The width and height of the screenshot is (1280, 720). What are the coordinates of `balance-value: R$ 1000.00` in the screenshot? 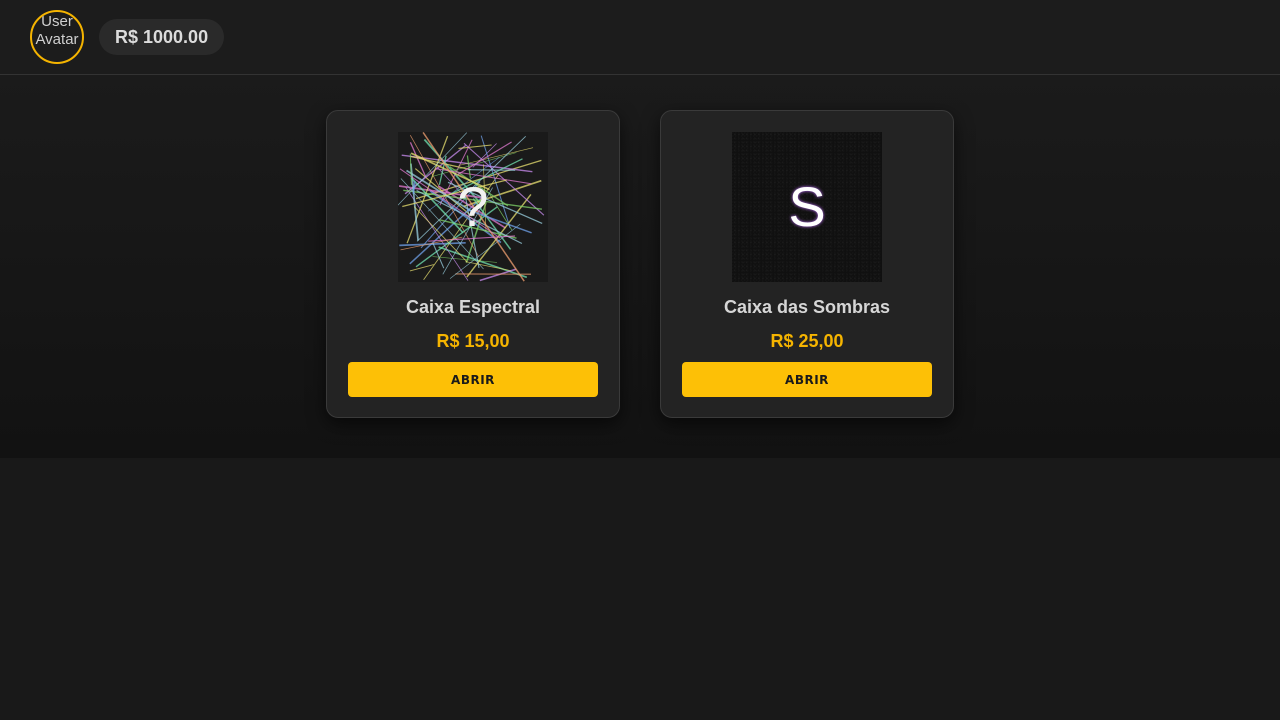 It's located at (162, 36).